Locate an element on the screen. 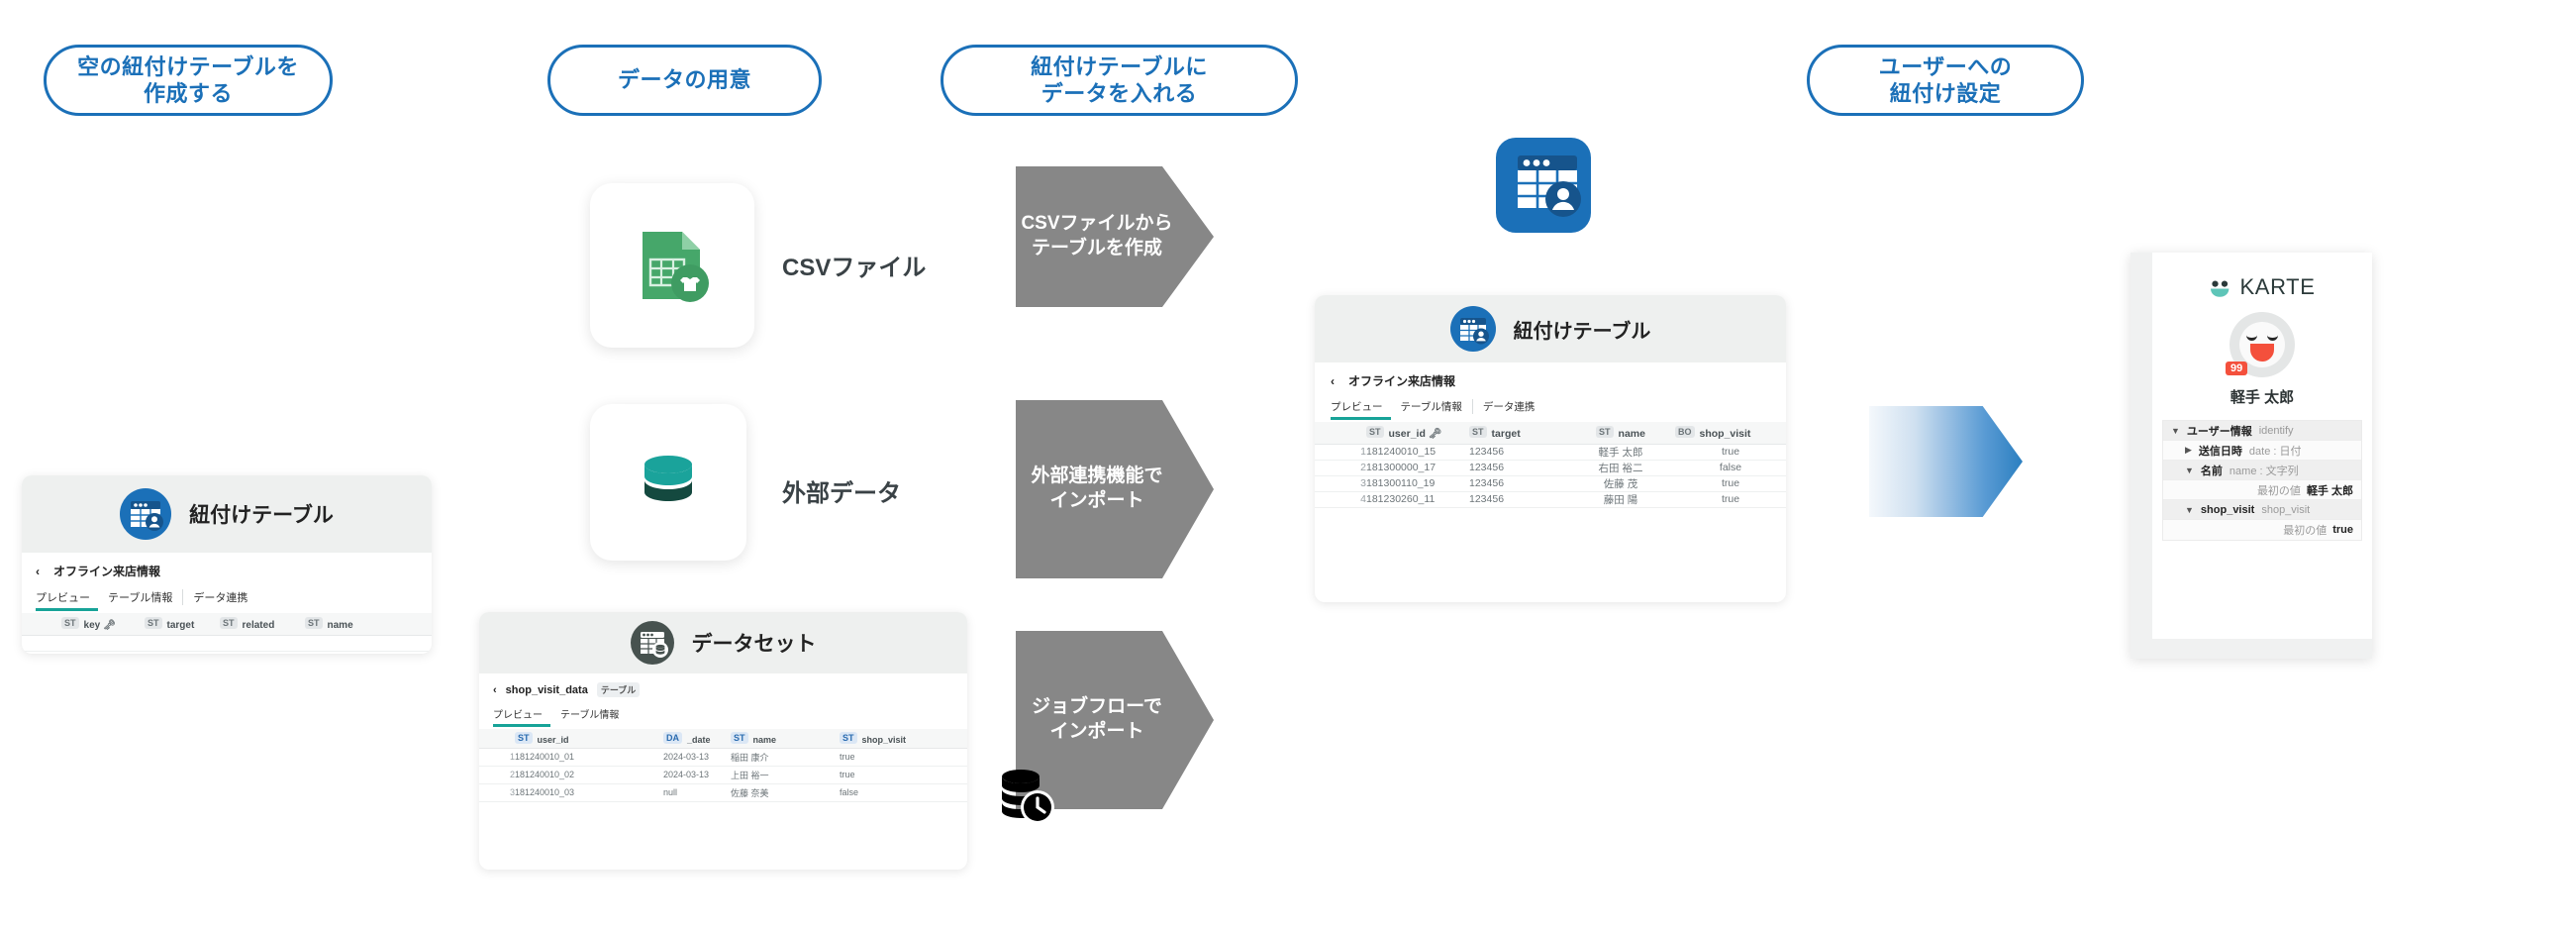 The image size is (2576, 931). cell: 181240010_02 is located at coordinates (589, 775).